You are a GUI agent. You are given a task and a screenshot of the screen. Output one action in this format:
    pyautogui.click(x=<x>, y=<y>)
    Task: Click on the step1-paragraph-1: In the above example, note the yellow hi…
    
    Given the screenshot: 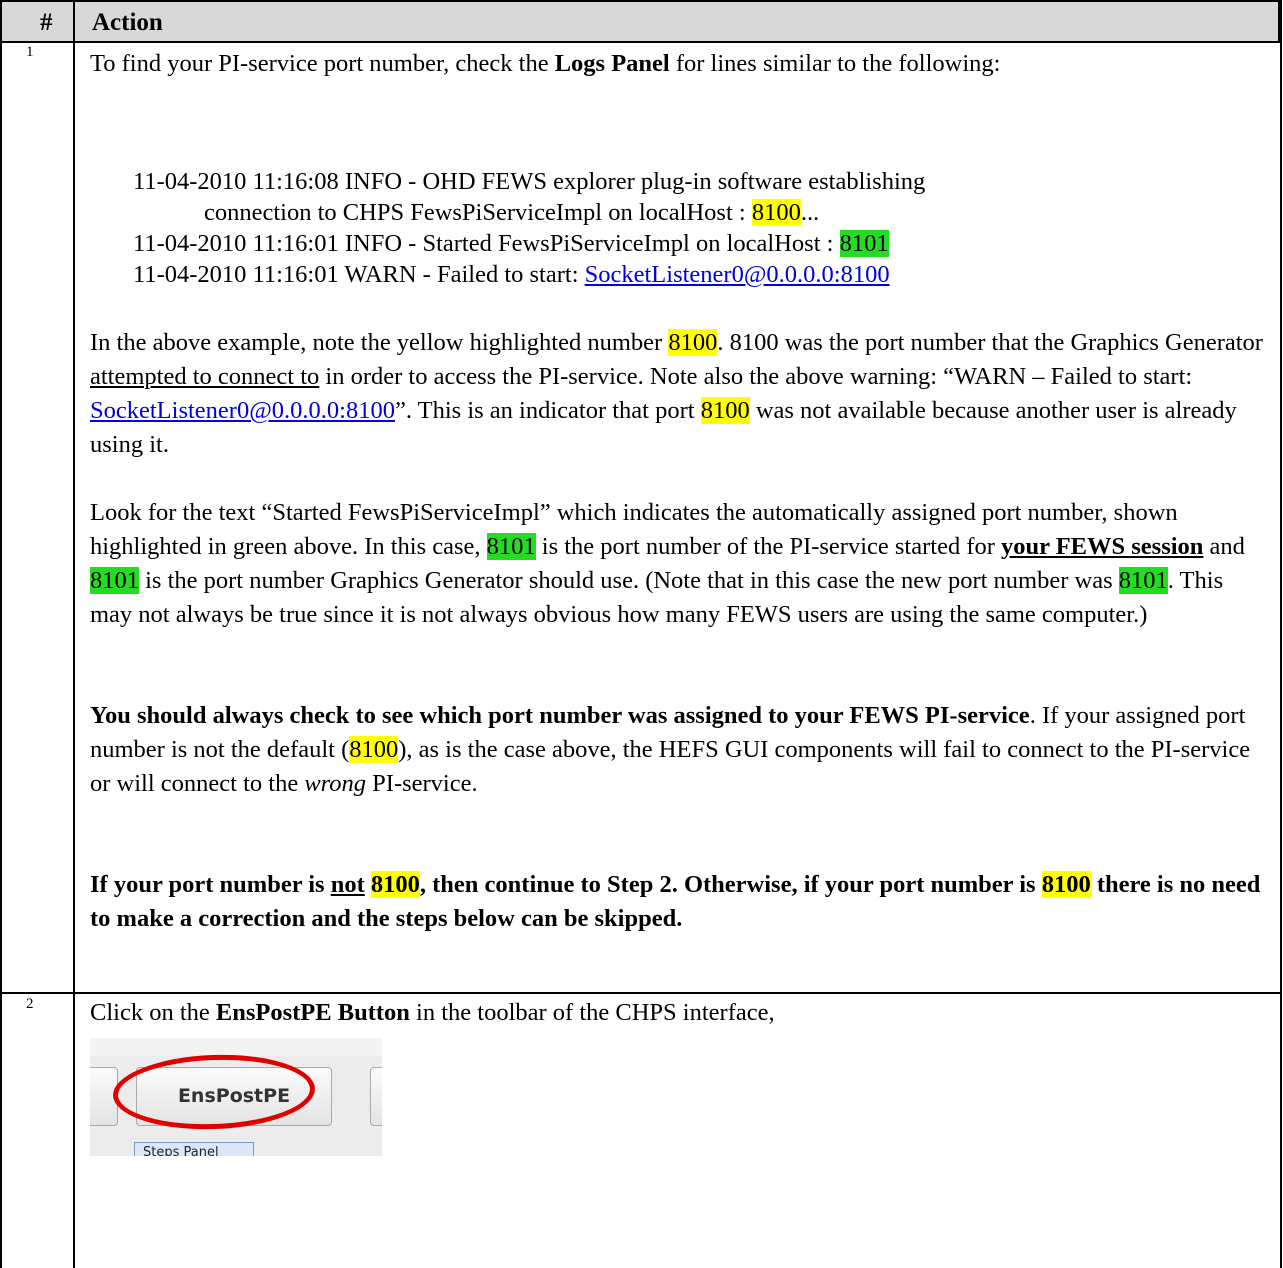 What is the action you would take?
    pyautogui.click(x=676, y=393)
    